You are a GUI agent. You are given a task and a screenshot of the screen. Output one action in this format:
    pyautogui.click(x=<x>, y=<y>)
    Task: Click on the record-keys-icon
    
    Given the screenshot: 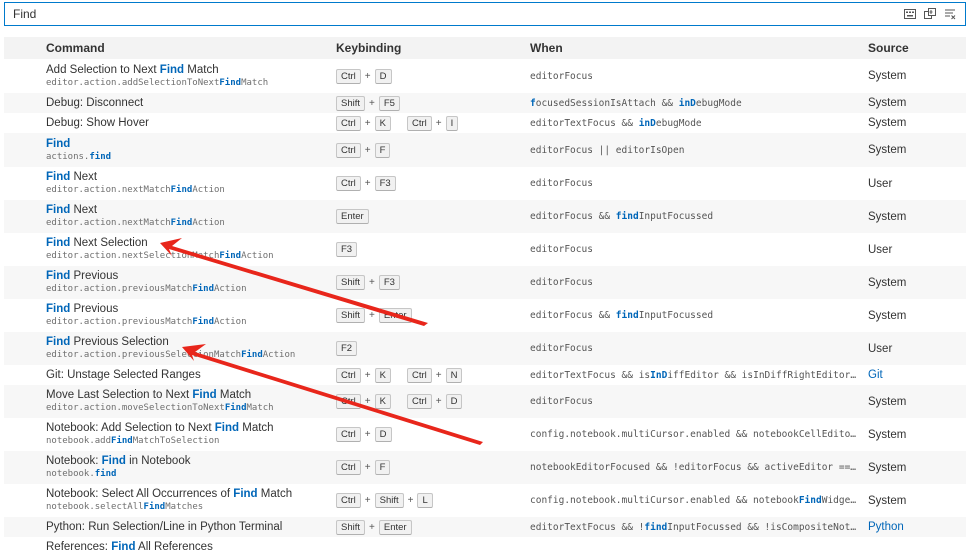 What is the action you would take?
    pyautogui.click(x=910, y=14)
    